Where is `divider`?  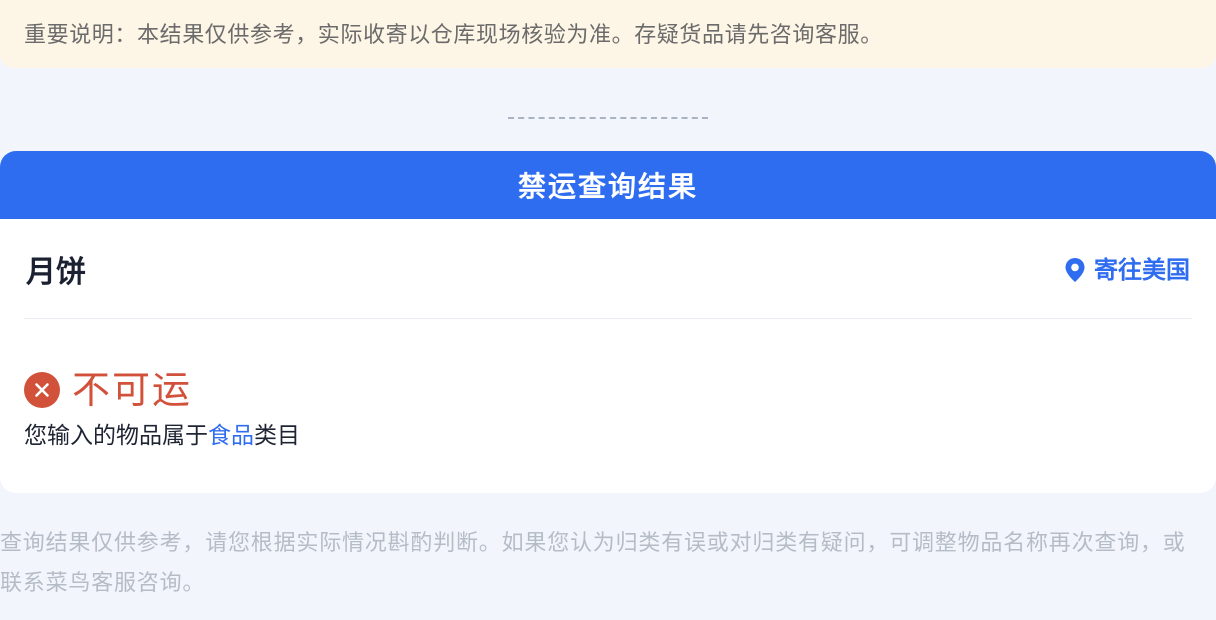
divider is located at coordinates (608, 118).